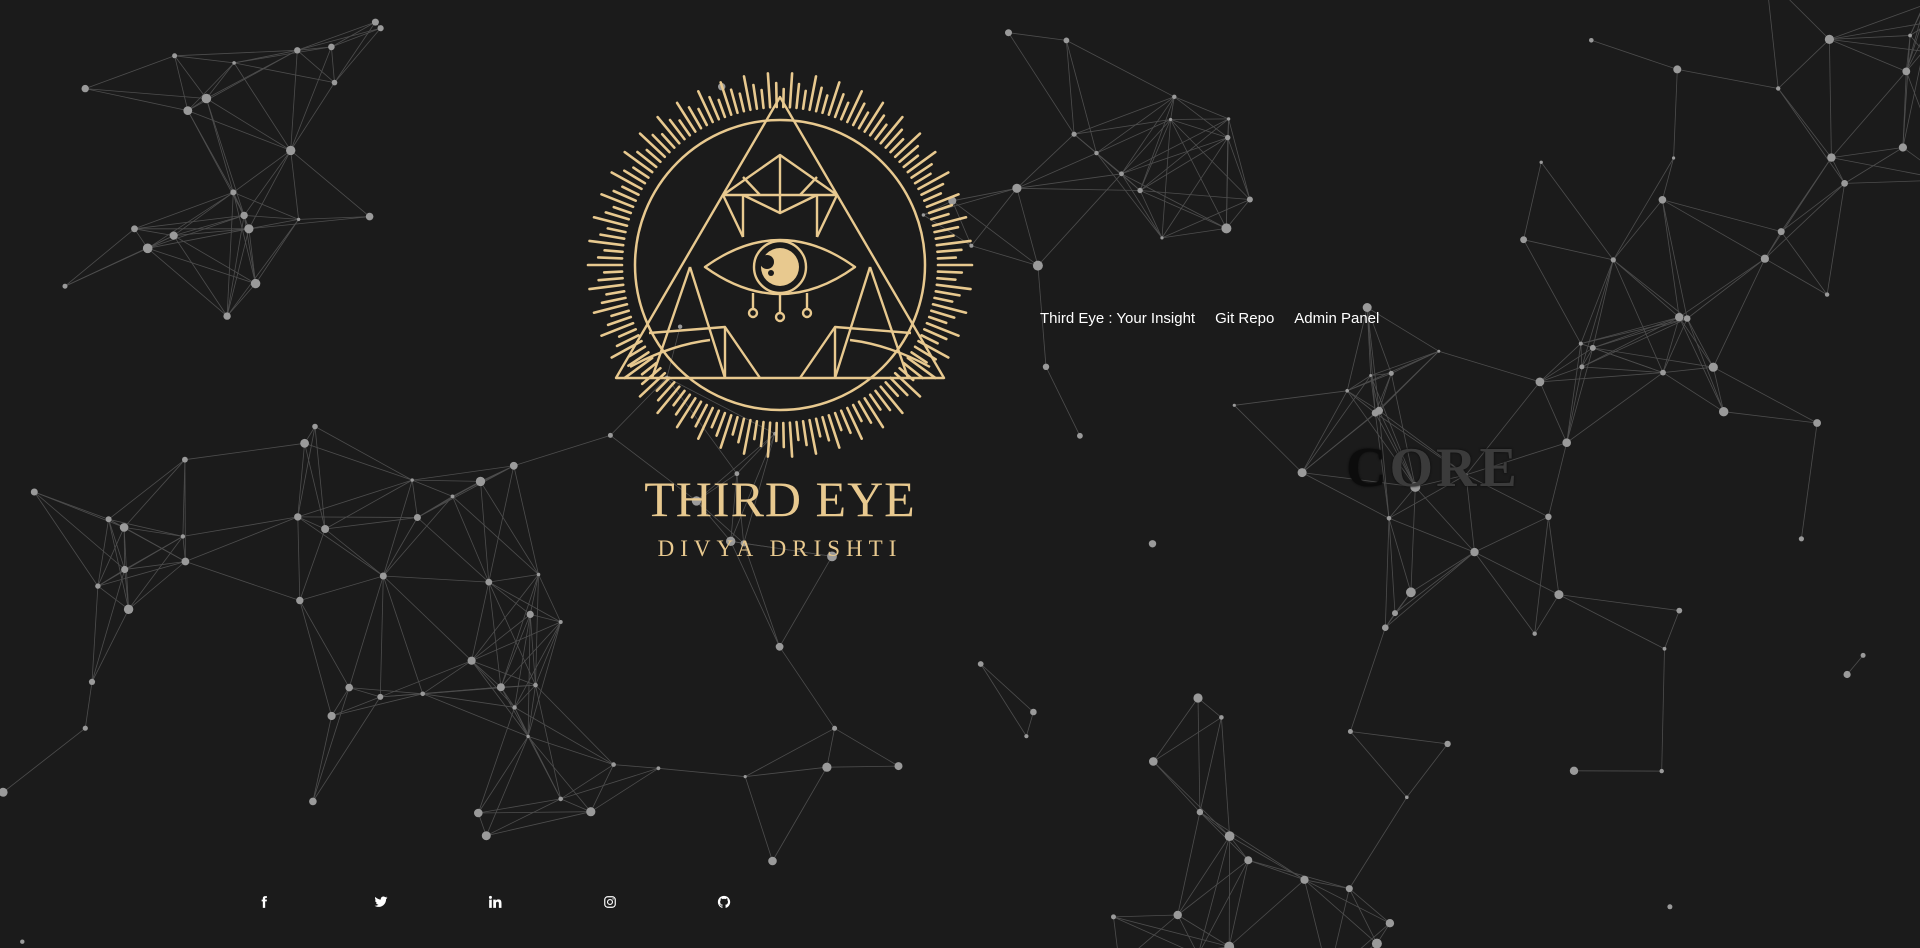 This screenshot has height=948, width=1920. Describe the element at coordinates (724, 902) in the screenshot. I see `github-link` at that location.